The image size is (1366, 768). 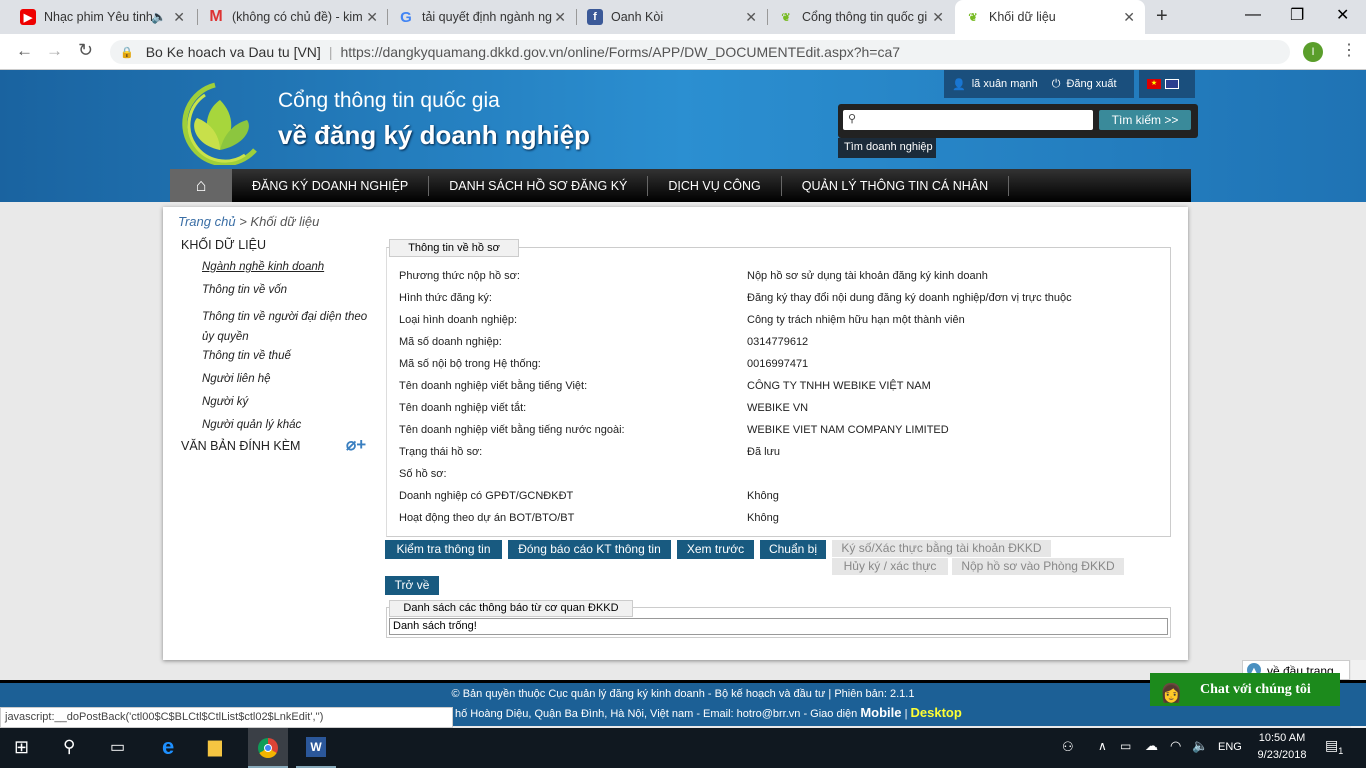 I want to click on support-agent-icon: 👩, so click(x=1171, y=693).